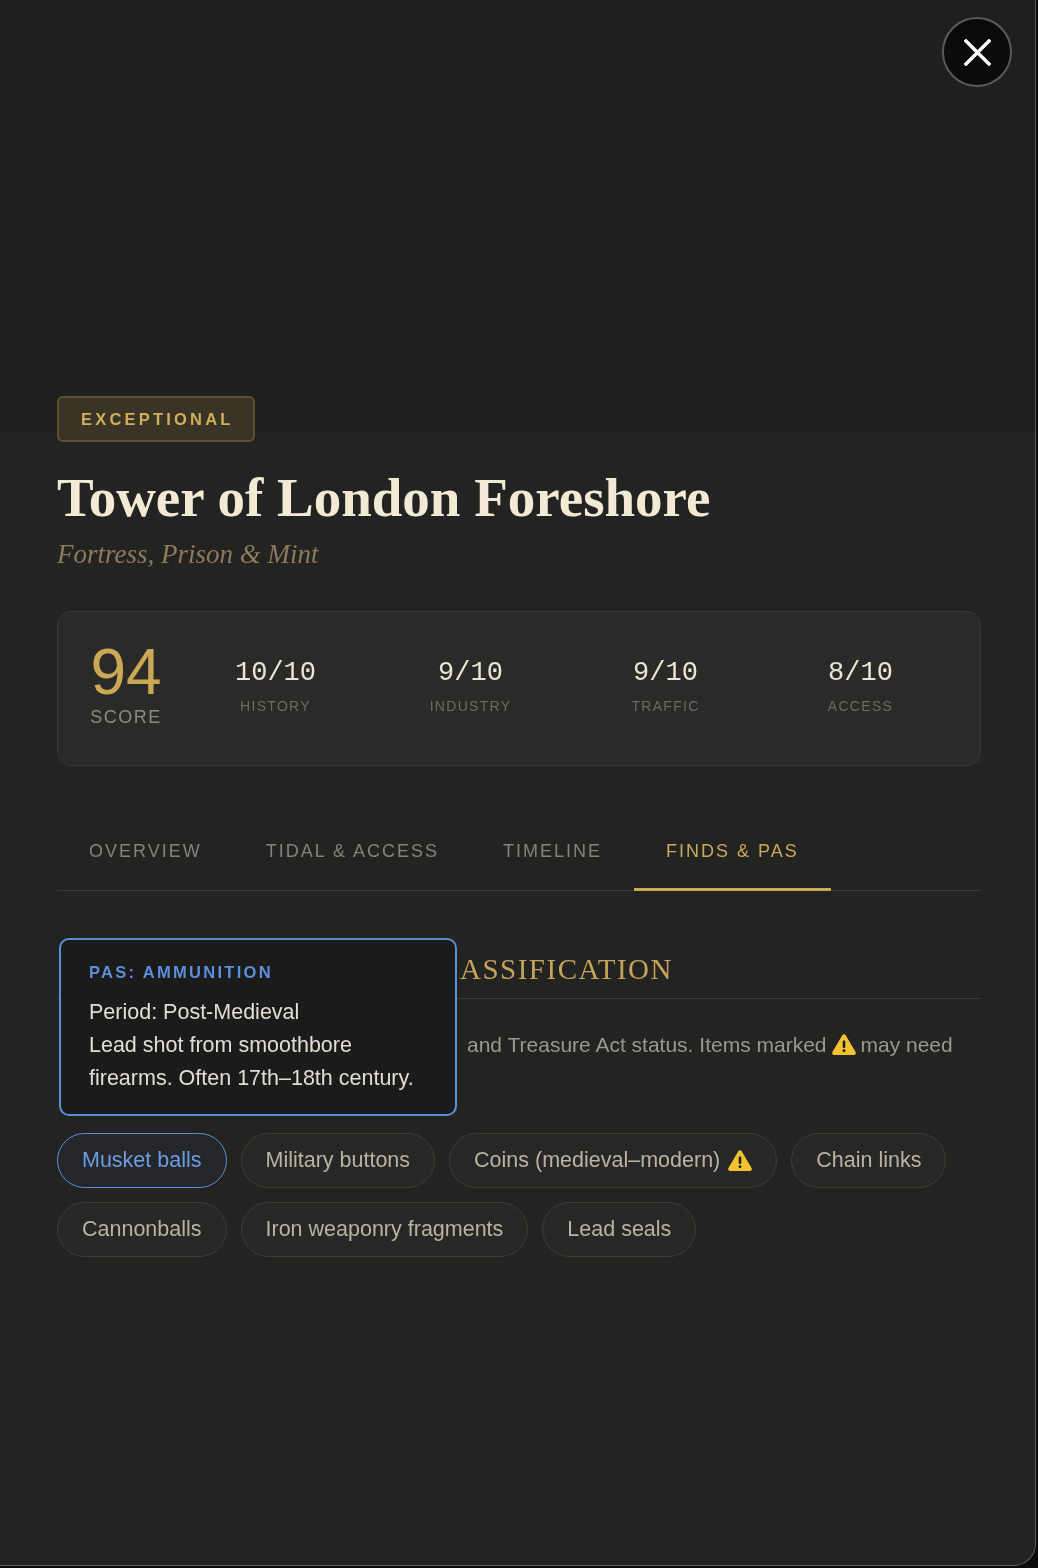  What do you see at coordinates (194, 1012) in the screenshot?
I see `tooltip-period: Period: Post-Medieval` at bounding box center [194, 1012].